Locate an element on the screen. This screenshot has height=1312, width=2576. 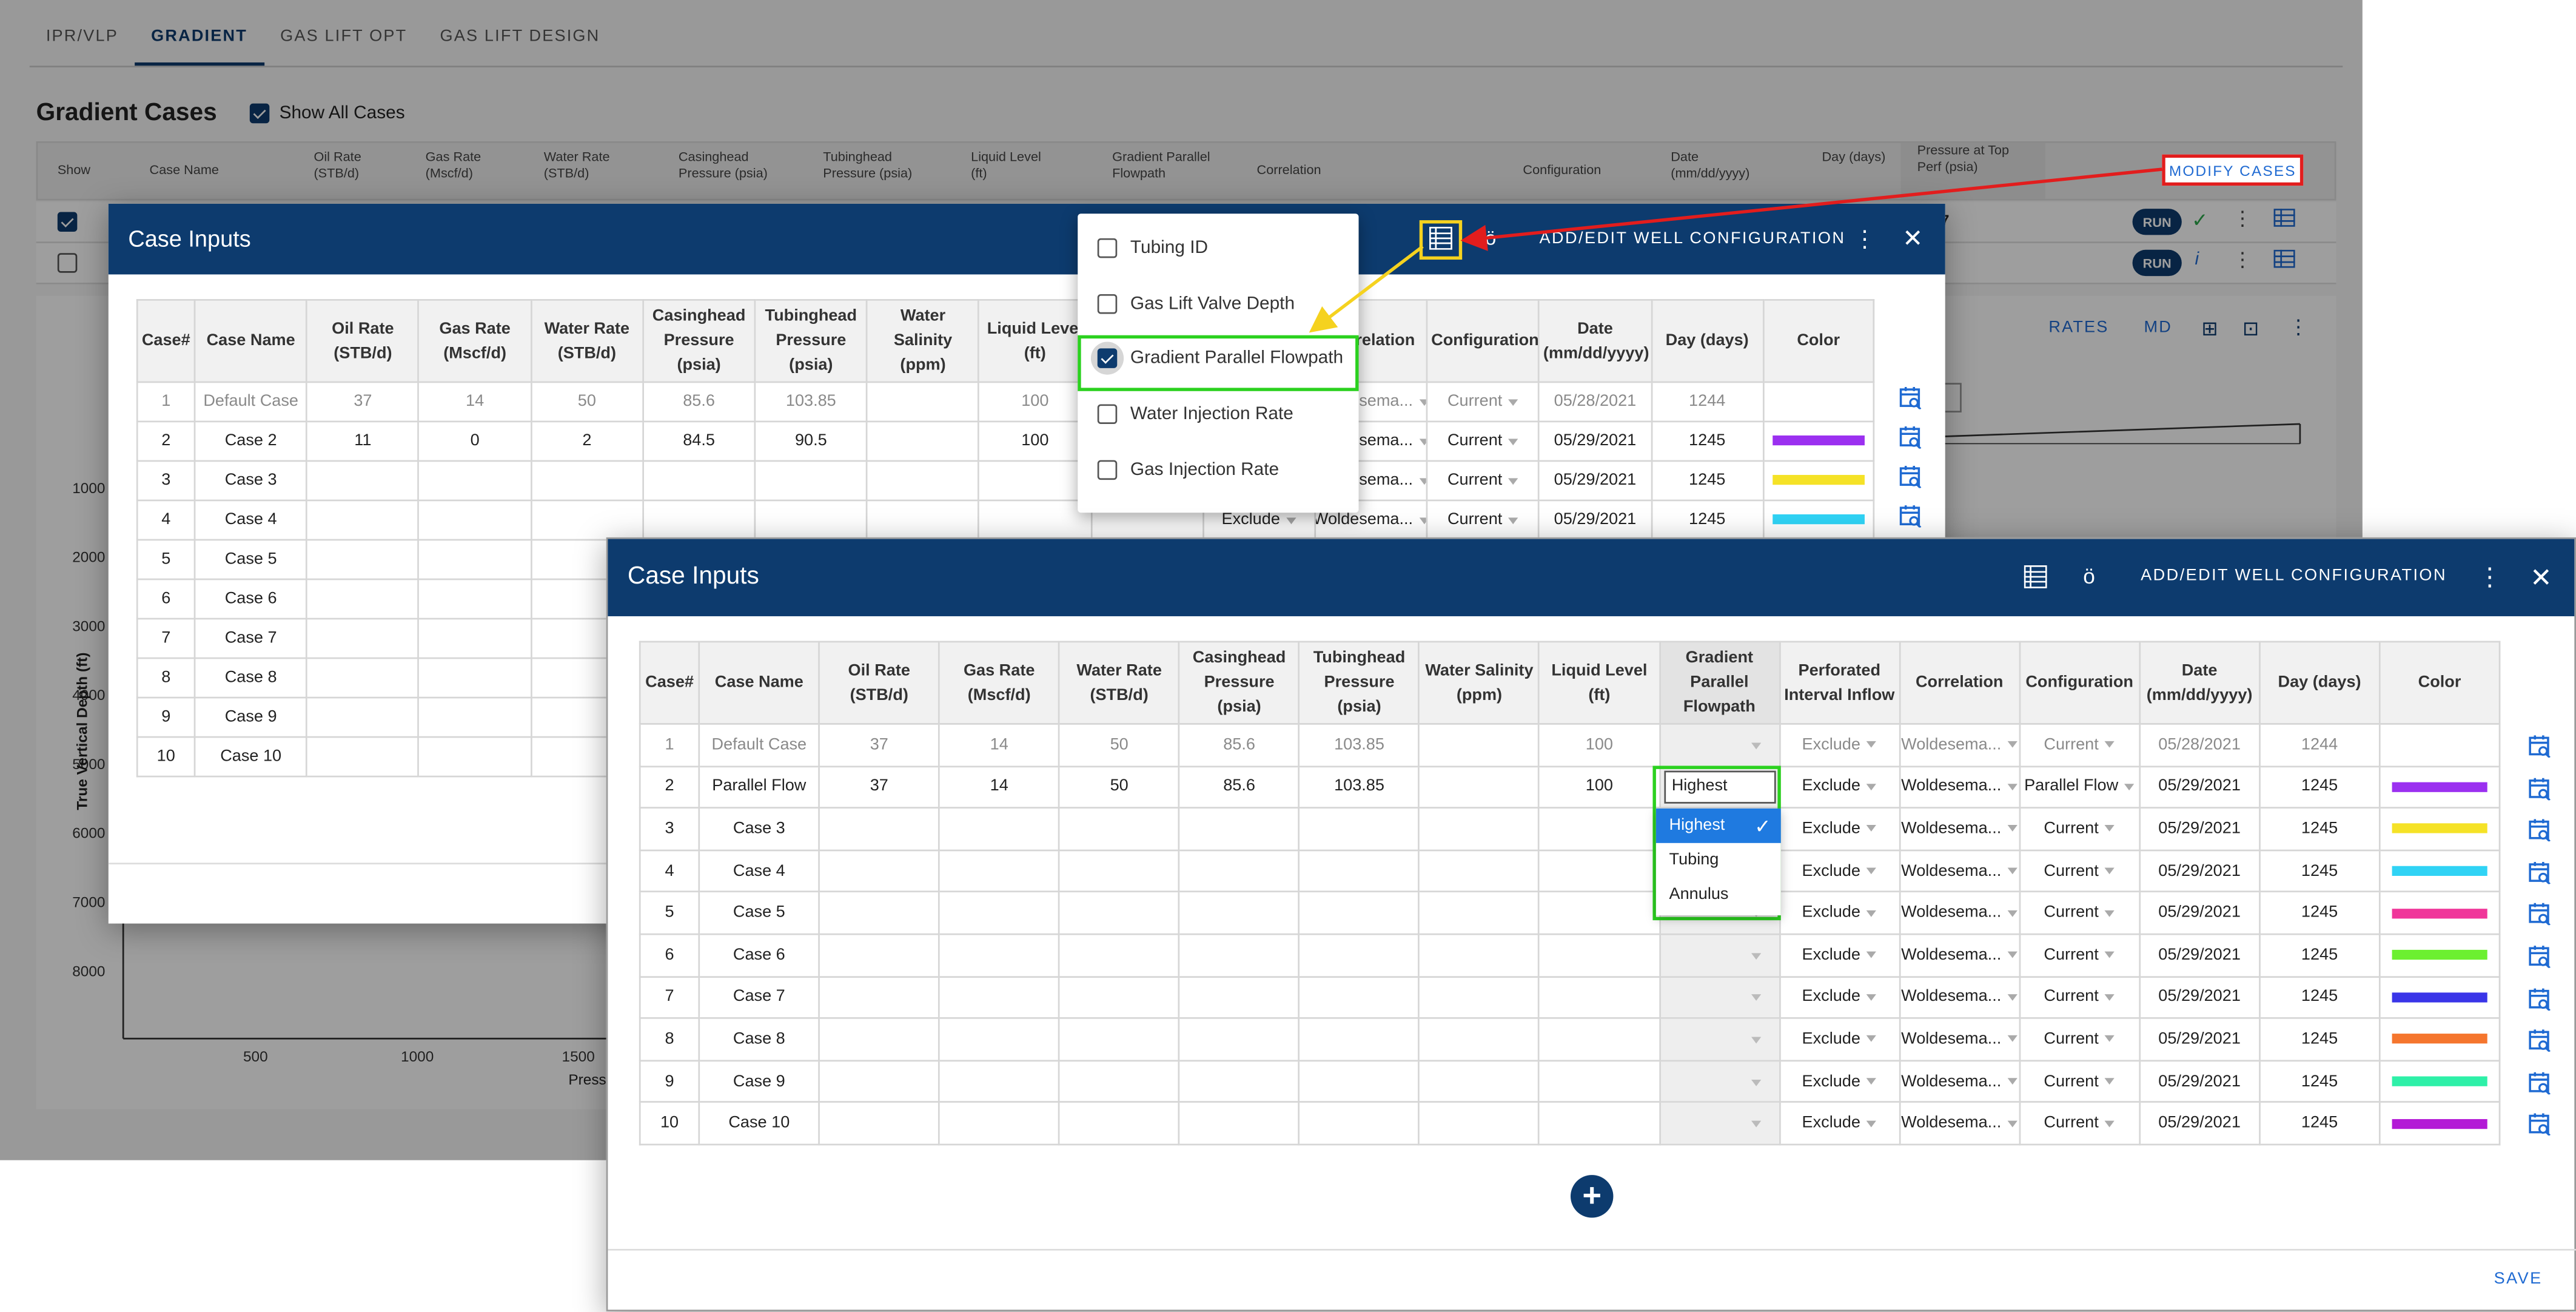
case-name-input: Case 2 is located at coordinates (250, 441).